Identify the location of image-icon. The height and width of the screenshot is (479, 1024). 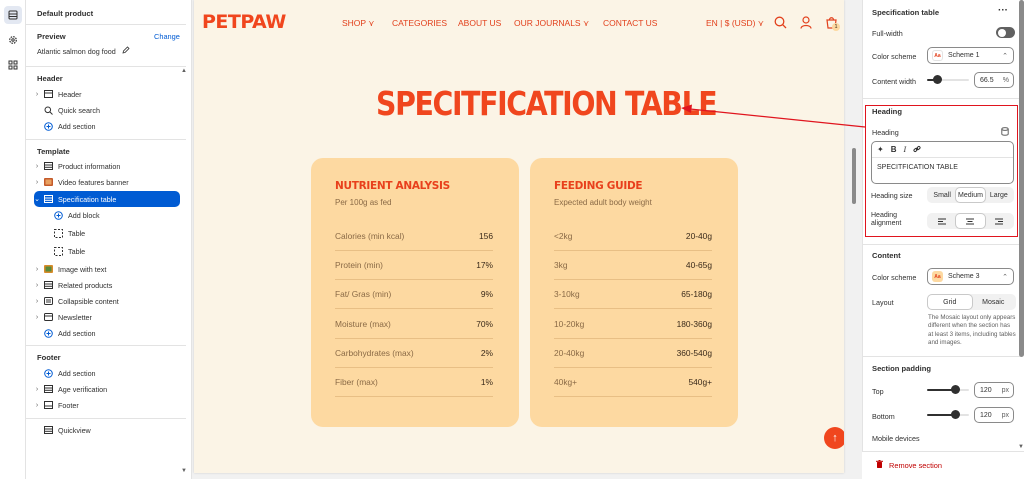
(48, 182).